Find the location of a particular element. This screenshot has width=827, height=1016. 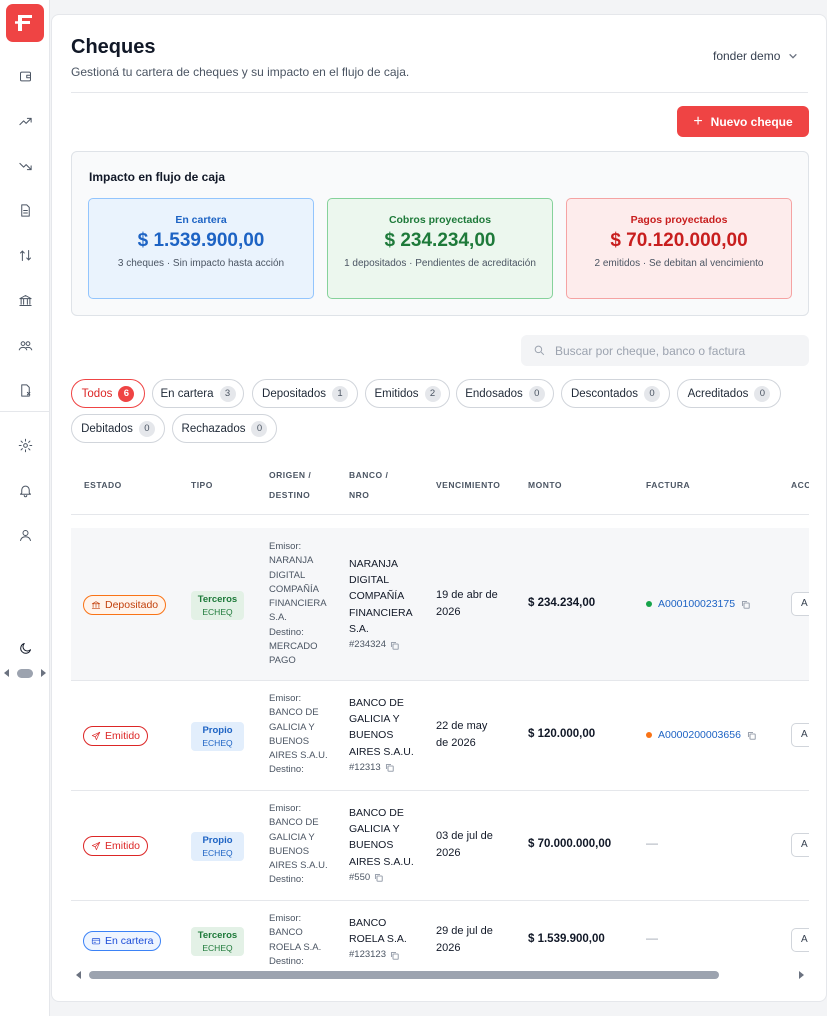

collapse-handle is located at coordinates (25, 673).